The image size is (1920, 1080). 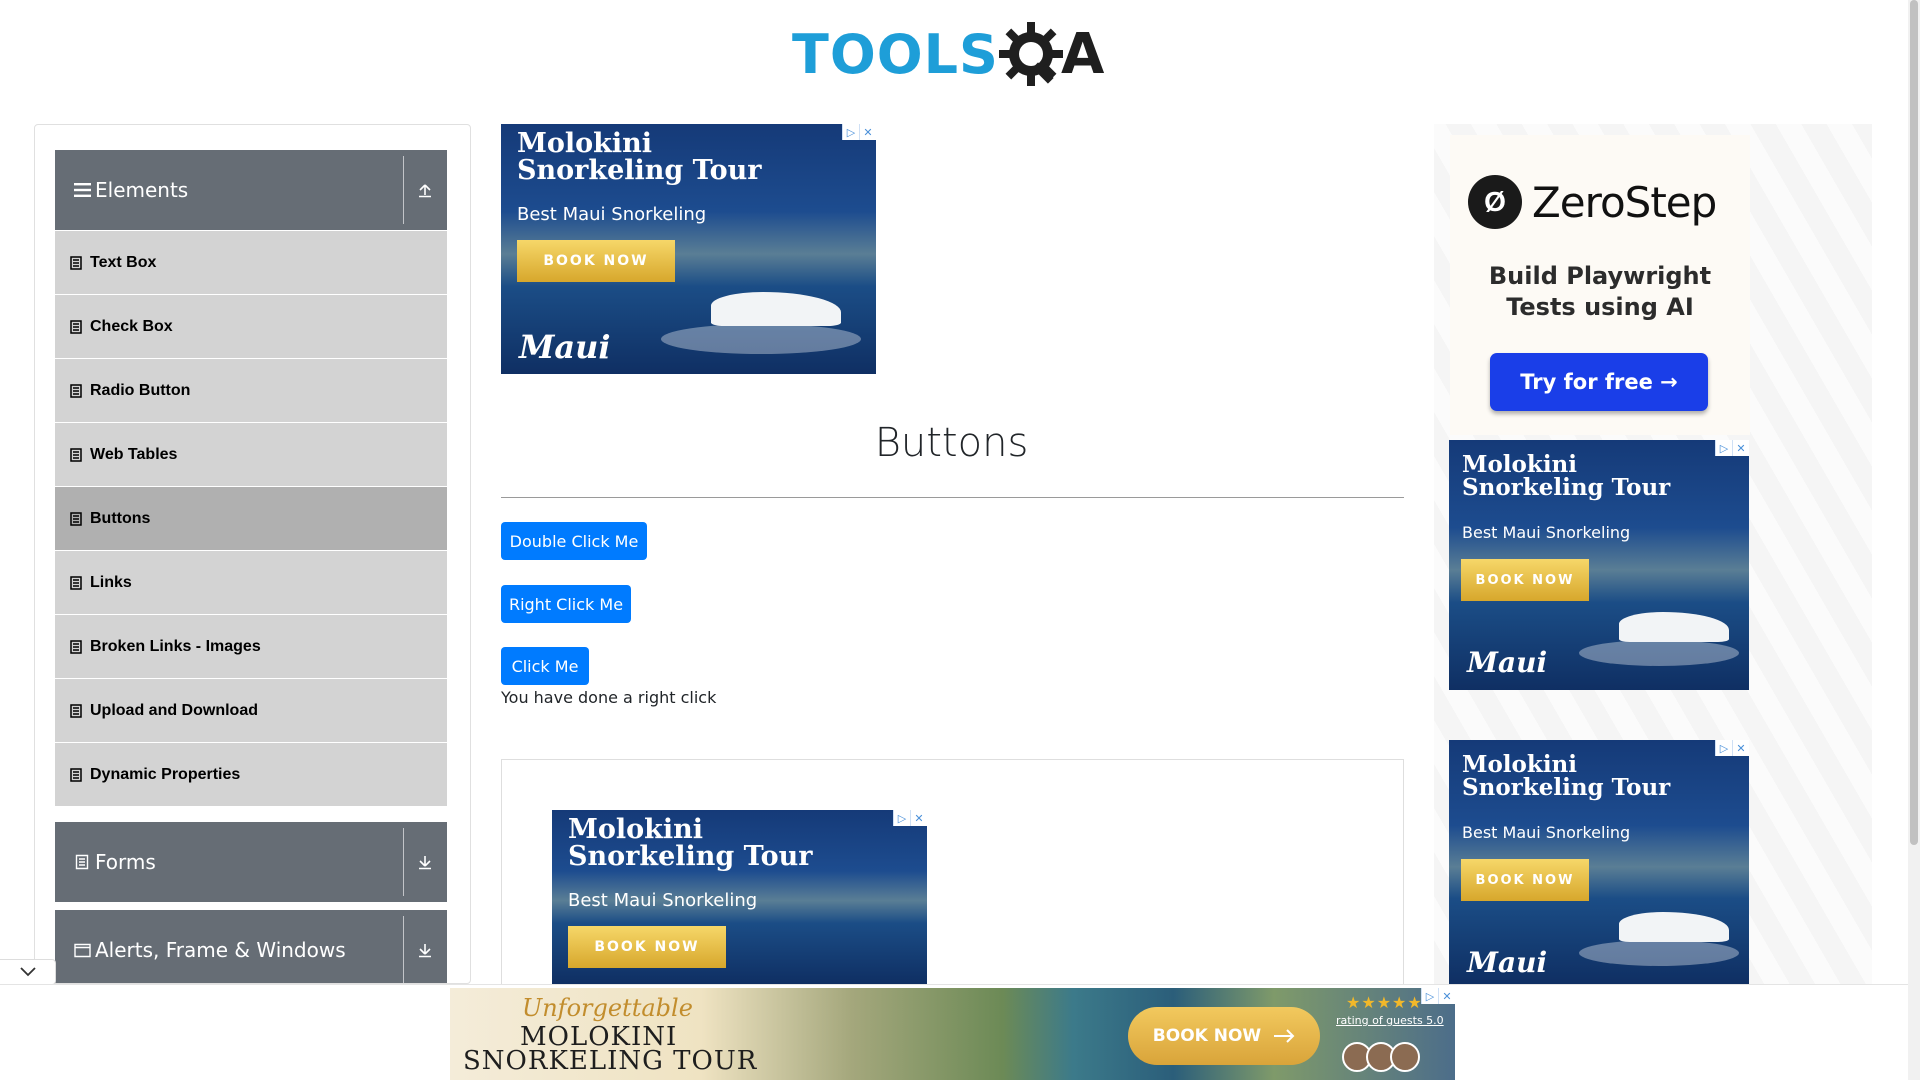 I want to click on rating-stars: ★★★★★, so click(x=1384, y=1003).